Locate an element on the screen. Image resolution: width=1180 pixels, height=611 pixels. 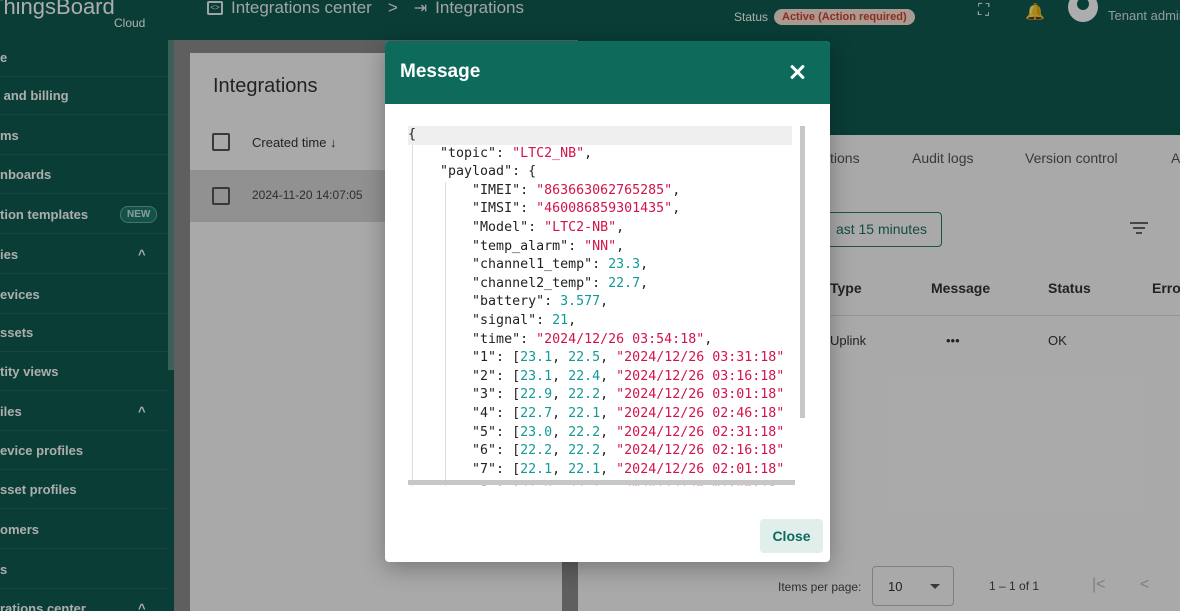
json-line: "5": [23.0, 22.2, "2024/12/26 02:31:18" is located at coordinates (596, 433).